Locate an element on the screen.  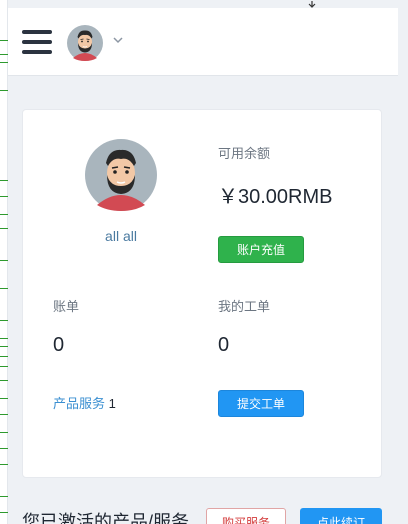
balance-label: 可用余额 is located at coordinates (244, 153).